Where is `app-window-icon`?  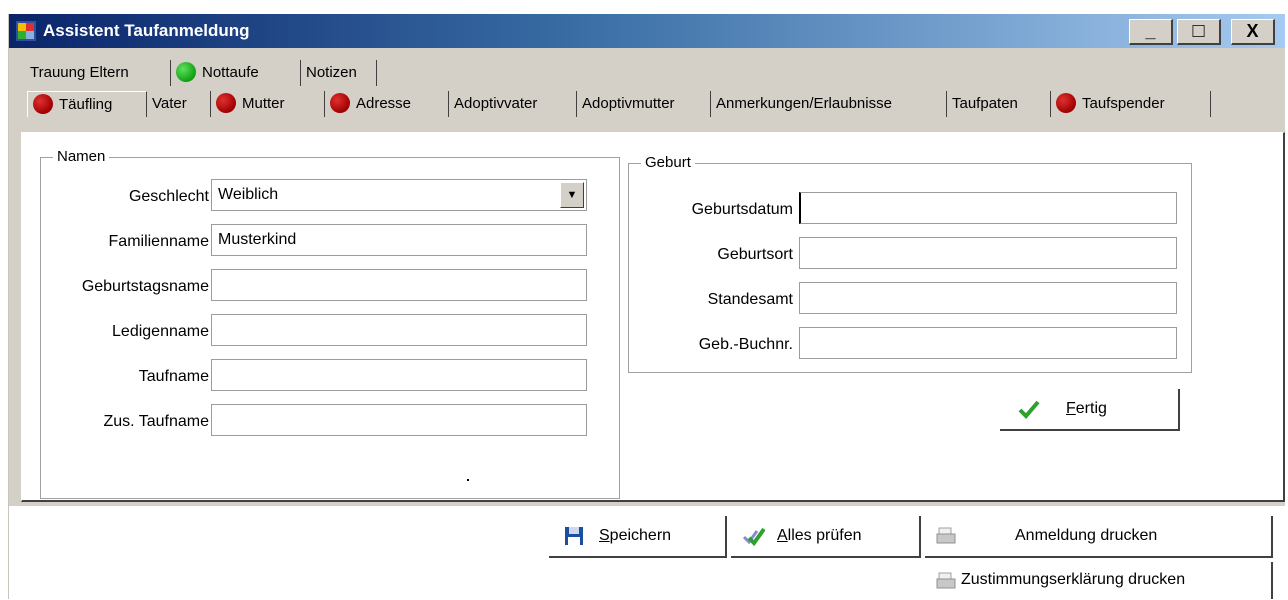 app-window-icon is located at coordinates (26, 31).